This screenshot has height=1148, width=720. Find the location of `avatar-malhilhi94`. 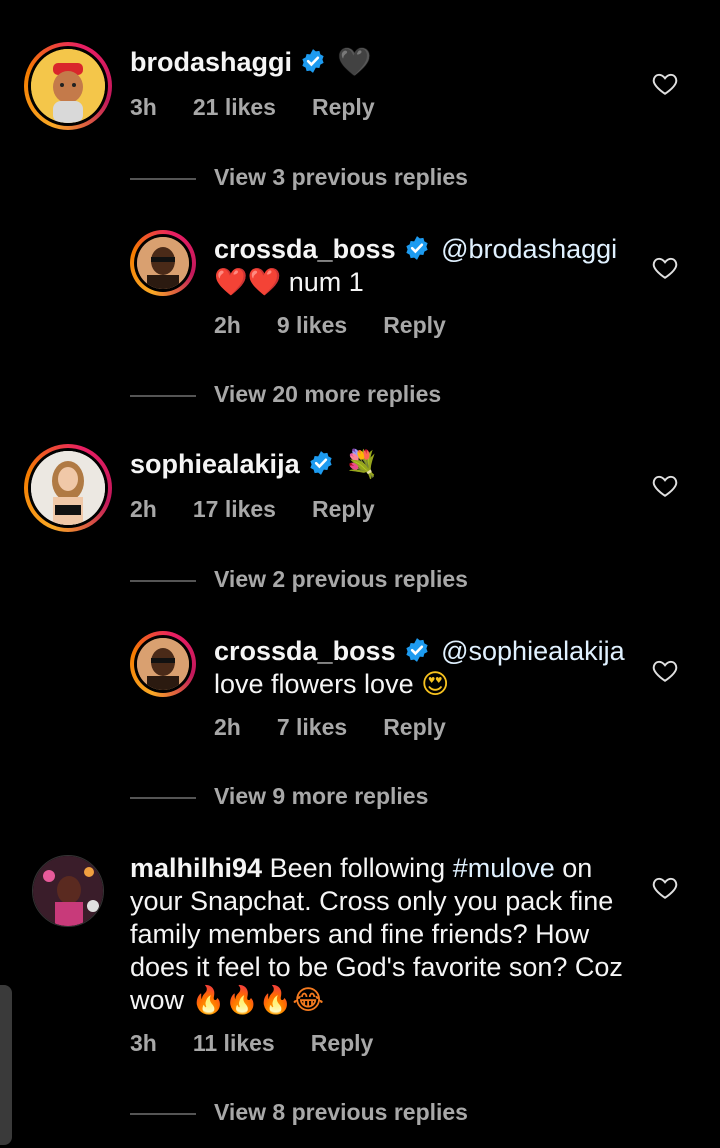

avatar-malhilhi94 is located at coordinates (68, 891).